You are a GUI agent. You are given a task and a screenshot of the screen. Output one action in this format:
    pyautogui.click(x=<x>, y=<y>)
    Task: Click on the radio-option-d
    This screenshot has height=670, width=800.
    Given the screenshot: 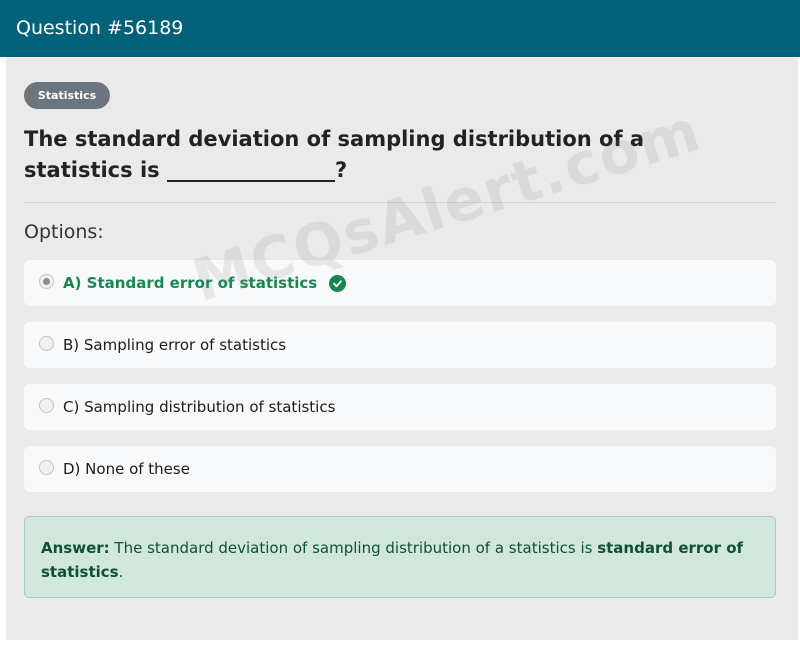 What is the action you would take?
    pyautogui.click(x=46, y=467)
    